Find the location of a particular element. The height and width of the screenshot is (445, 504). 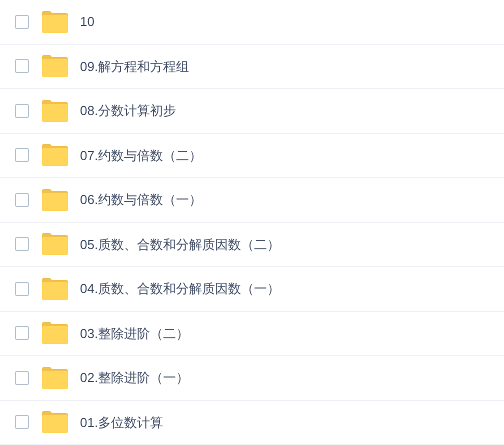

folder-name: 08.分数计算初步 is located at coordinates (128, 110).